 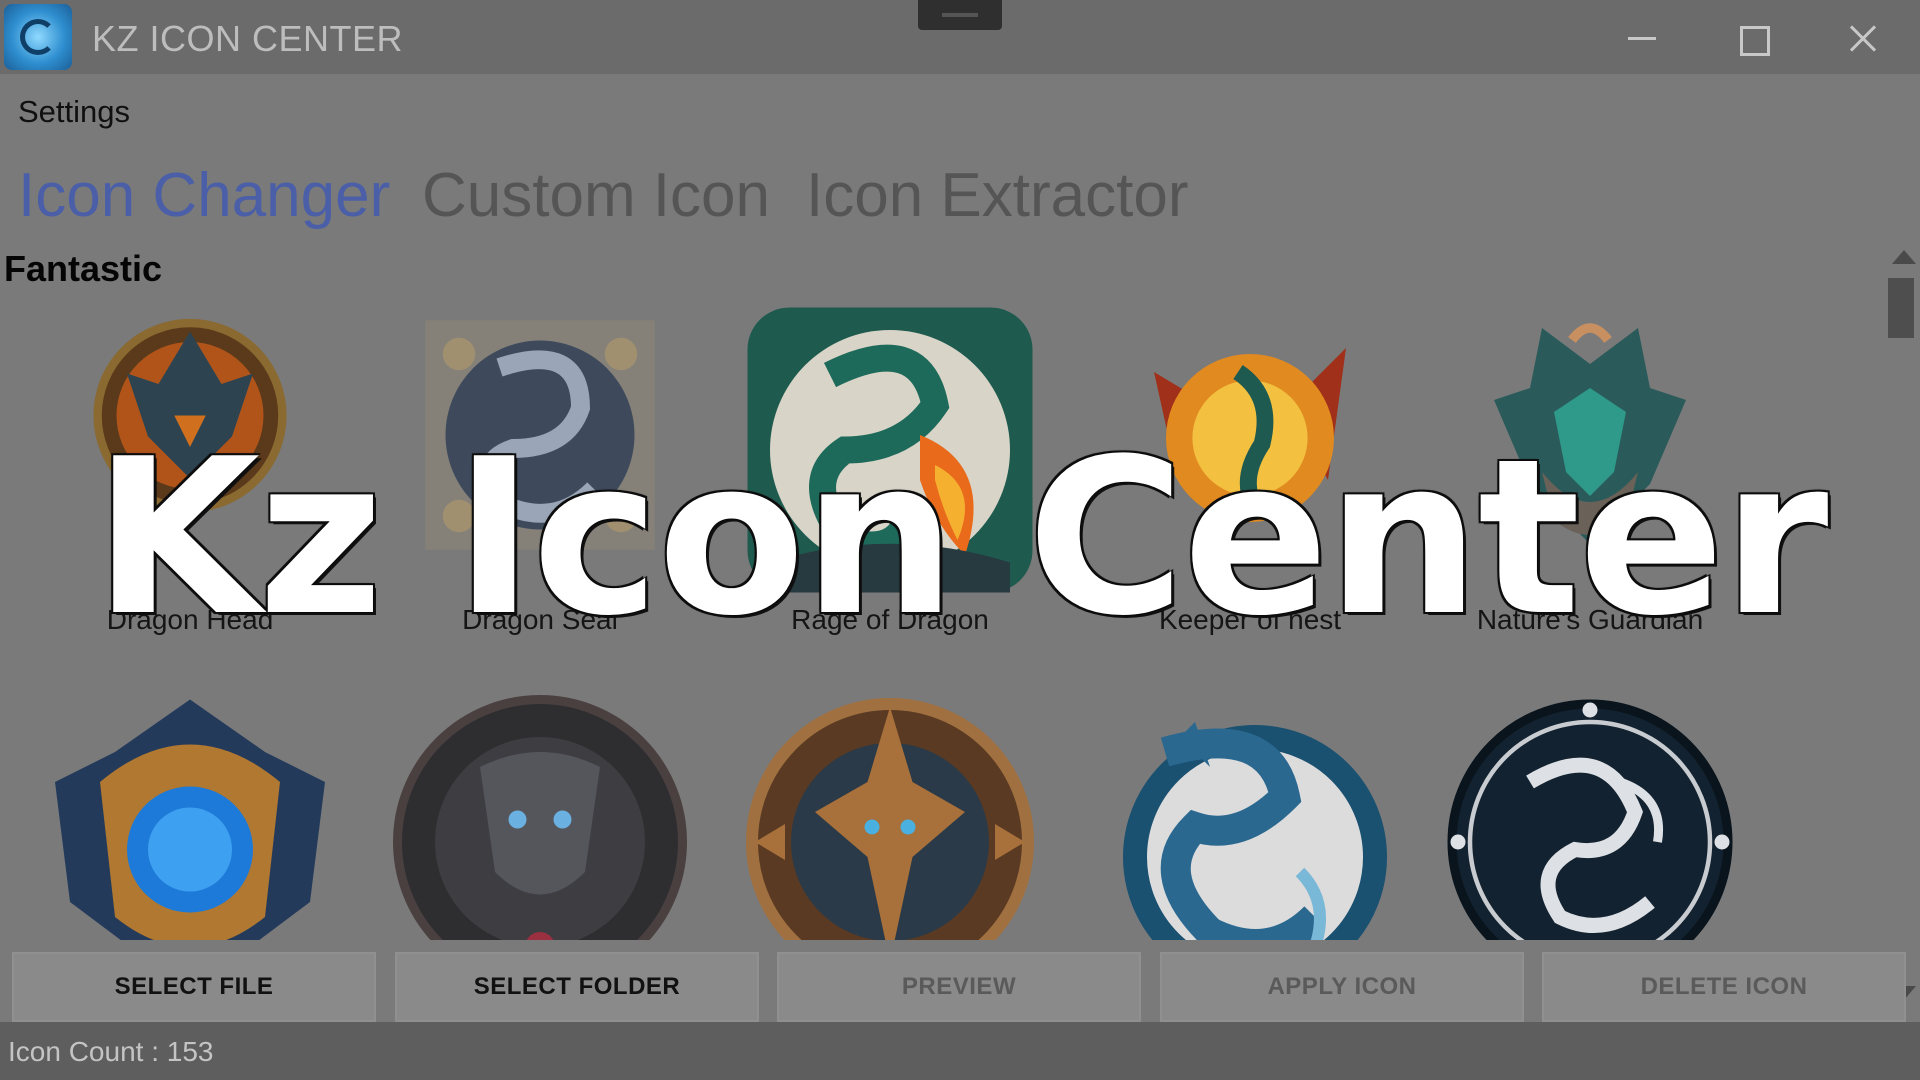 What do you see at coordinates (959, 987) in the screenshot?
I see `preview-button: PREVIEW` at bounding box center [959, 987].